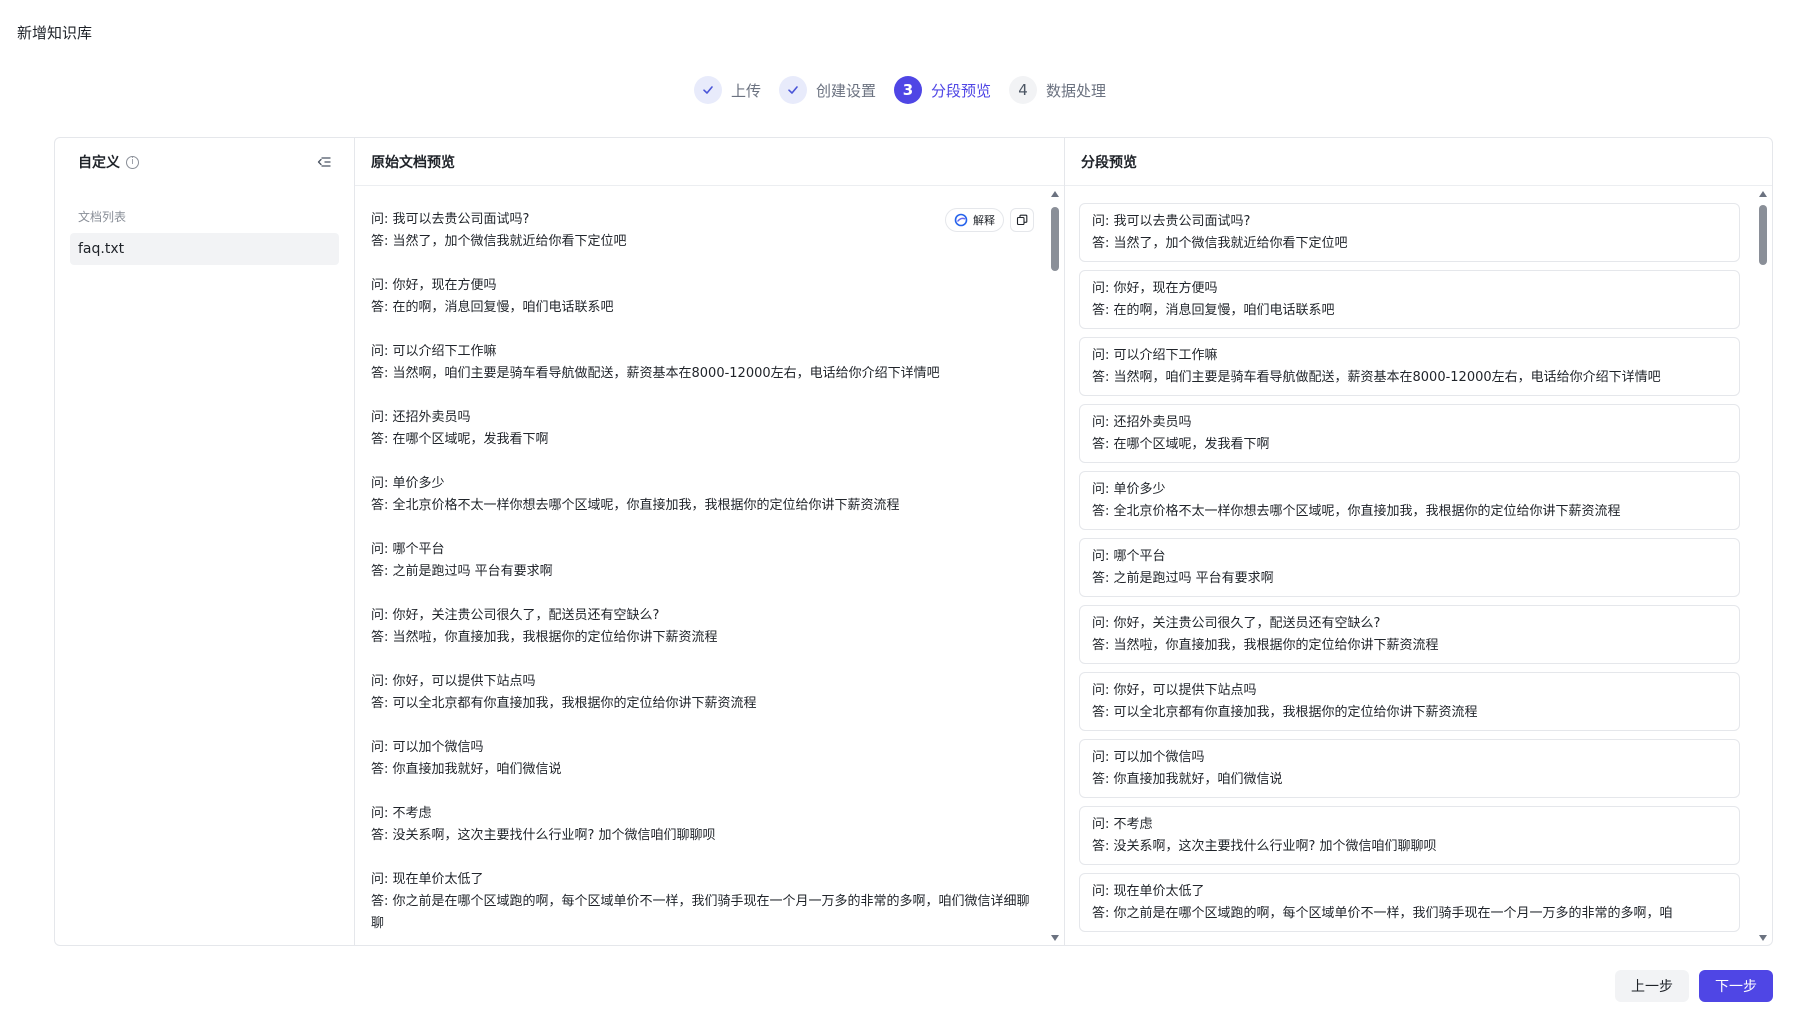  What do you see at coordinates (1763, 566) in the screenshot?
I see `segment-preview-scrollbar` at bounding box center [1763, 566].